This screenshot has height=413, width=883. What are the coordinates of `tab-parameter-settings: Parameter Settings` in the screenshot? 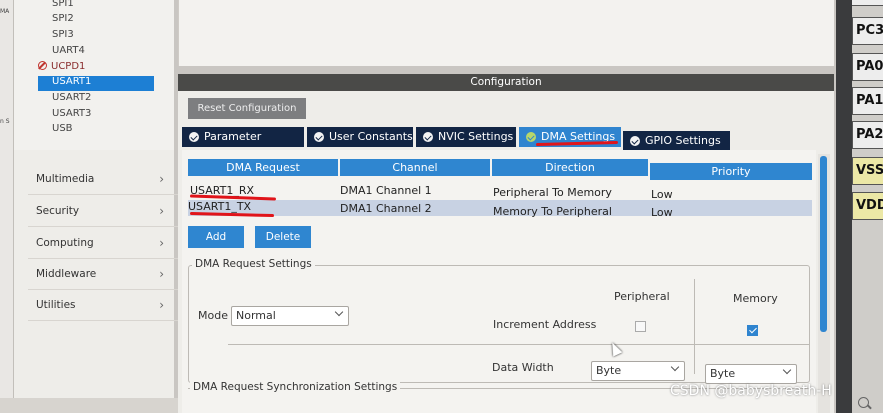 It's located at (243, 145).